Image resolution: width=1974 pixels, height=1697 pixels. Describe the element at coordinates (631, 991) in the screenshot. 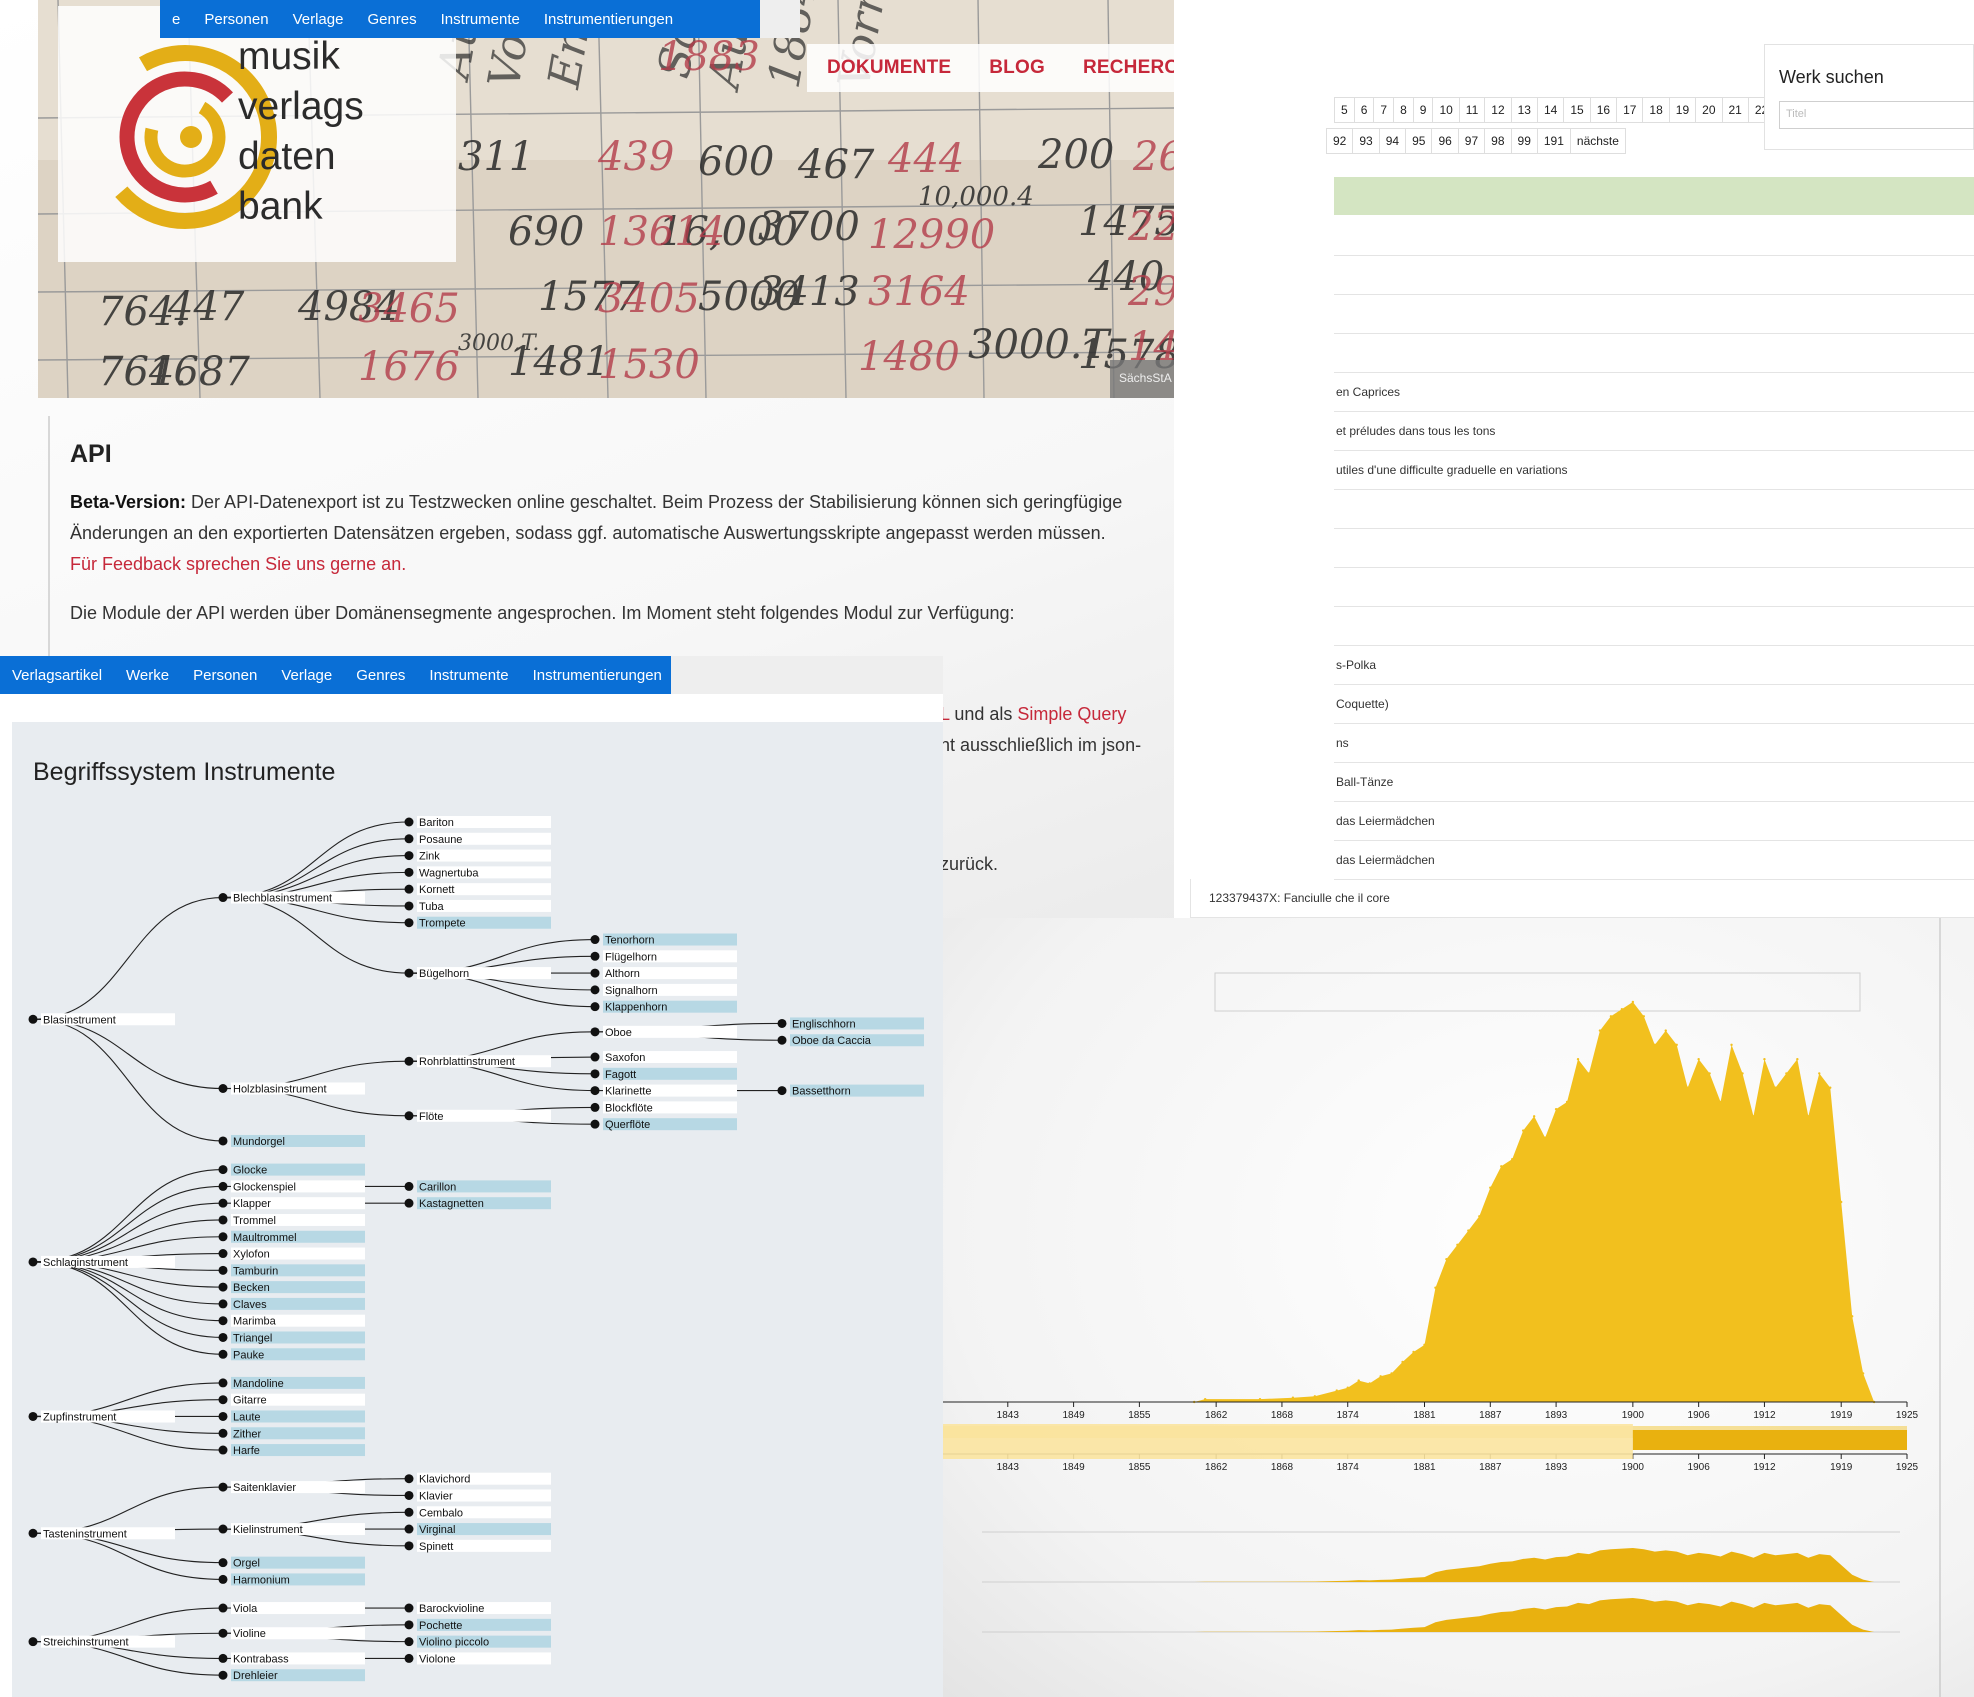

I see `tree-node-label: Signalhorn` at that location.